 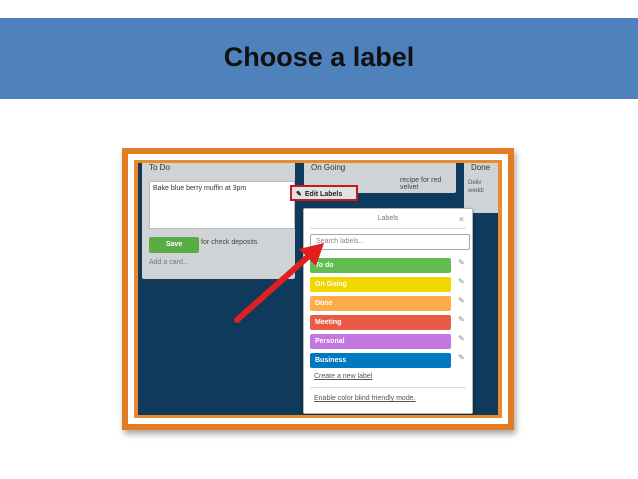 What do you see at coordinates (279, 283) in the screenshot?
I see `pointer-arrow-icon` at bounding box center [279, 283].